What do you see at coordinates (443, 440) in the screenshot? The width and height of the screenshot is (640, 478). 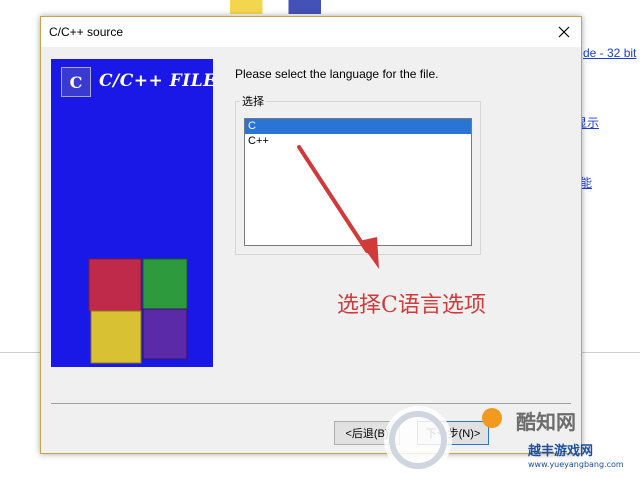 I see `watermark-logo-icon` at bounding box center [443, 440].